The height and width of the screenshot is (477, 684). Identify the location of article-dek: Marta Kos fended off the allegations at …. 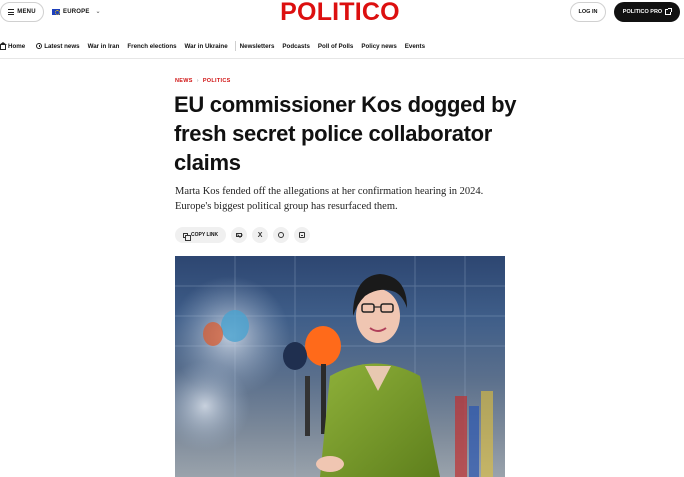
(329, 199).